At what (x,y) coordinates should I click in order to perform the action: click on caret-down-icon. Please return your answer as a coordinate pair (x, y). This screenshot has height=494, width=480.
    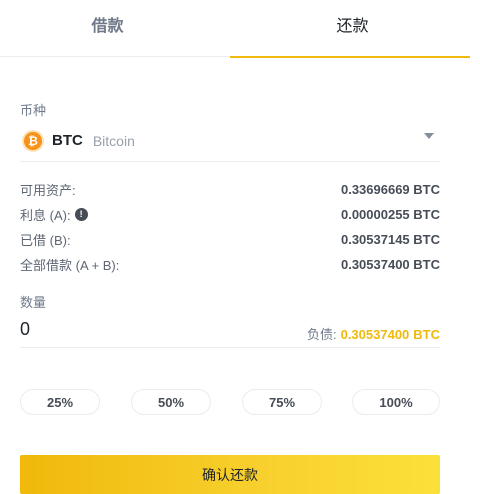
    Looking at the image, I should click on (429, 136).